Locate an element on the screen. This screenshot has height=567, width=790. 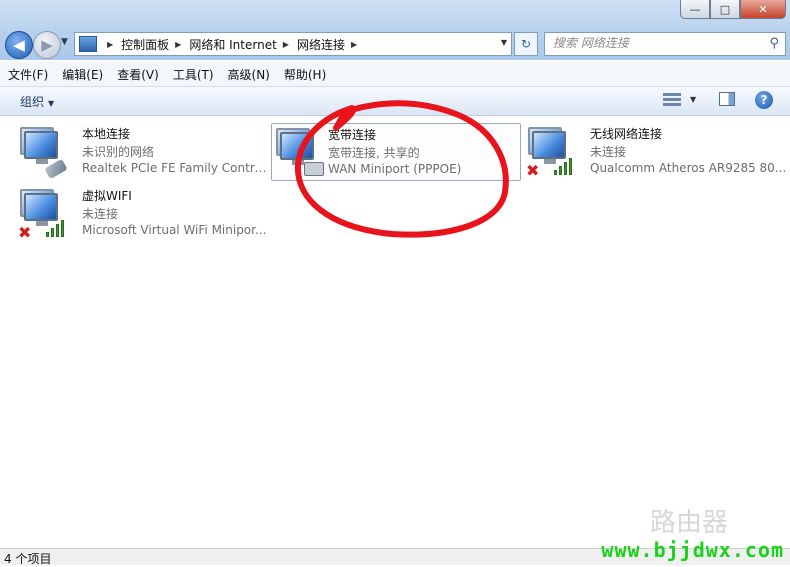
help-button: ? is located at coordinates (764, 100).